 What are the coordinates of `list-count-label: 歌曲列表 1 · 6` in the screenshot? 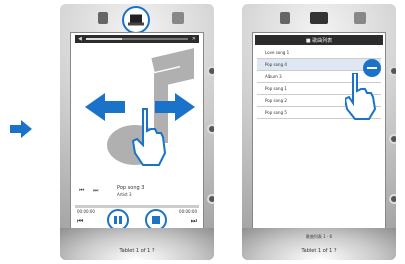 It's located at (319, 236).